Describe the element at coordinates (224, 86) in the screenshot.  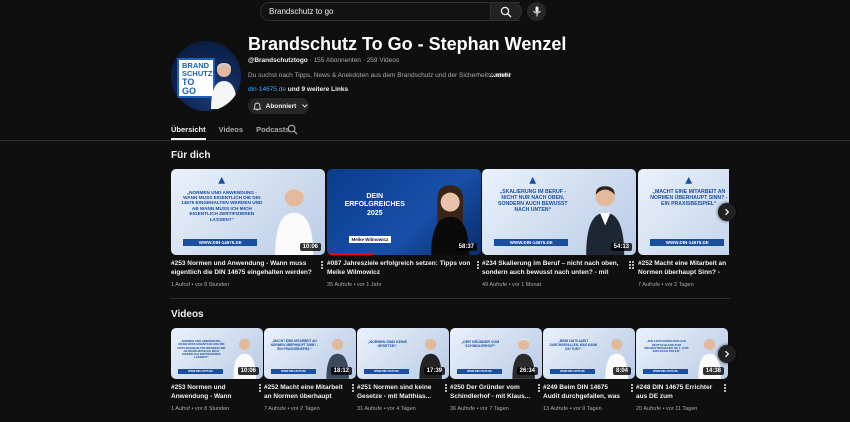
I see `host-portrait-icon` at that location.